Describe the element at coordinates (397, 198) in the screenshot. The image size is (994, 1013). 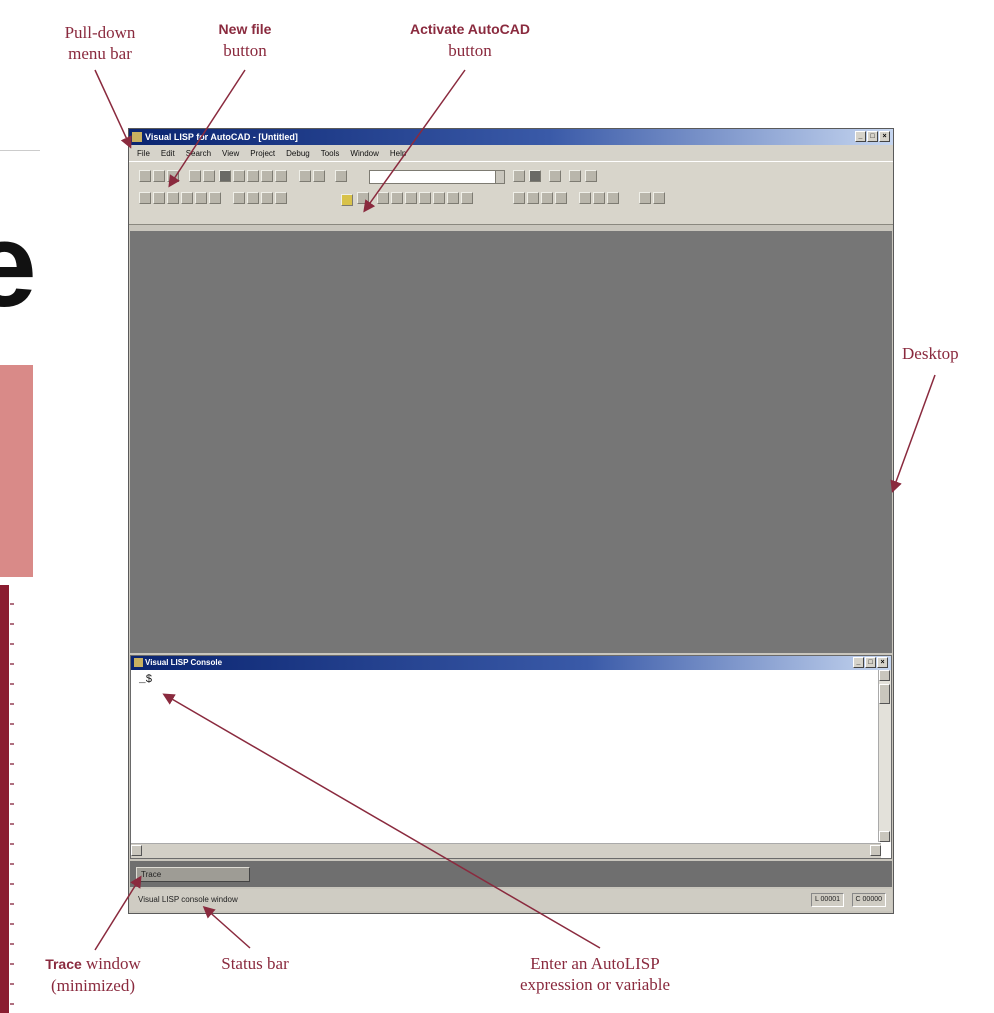
I see `check-window-button` at that location.